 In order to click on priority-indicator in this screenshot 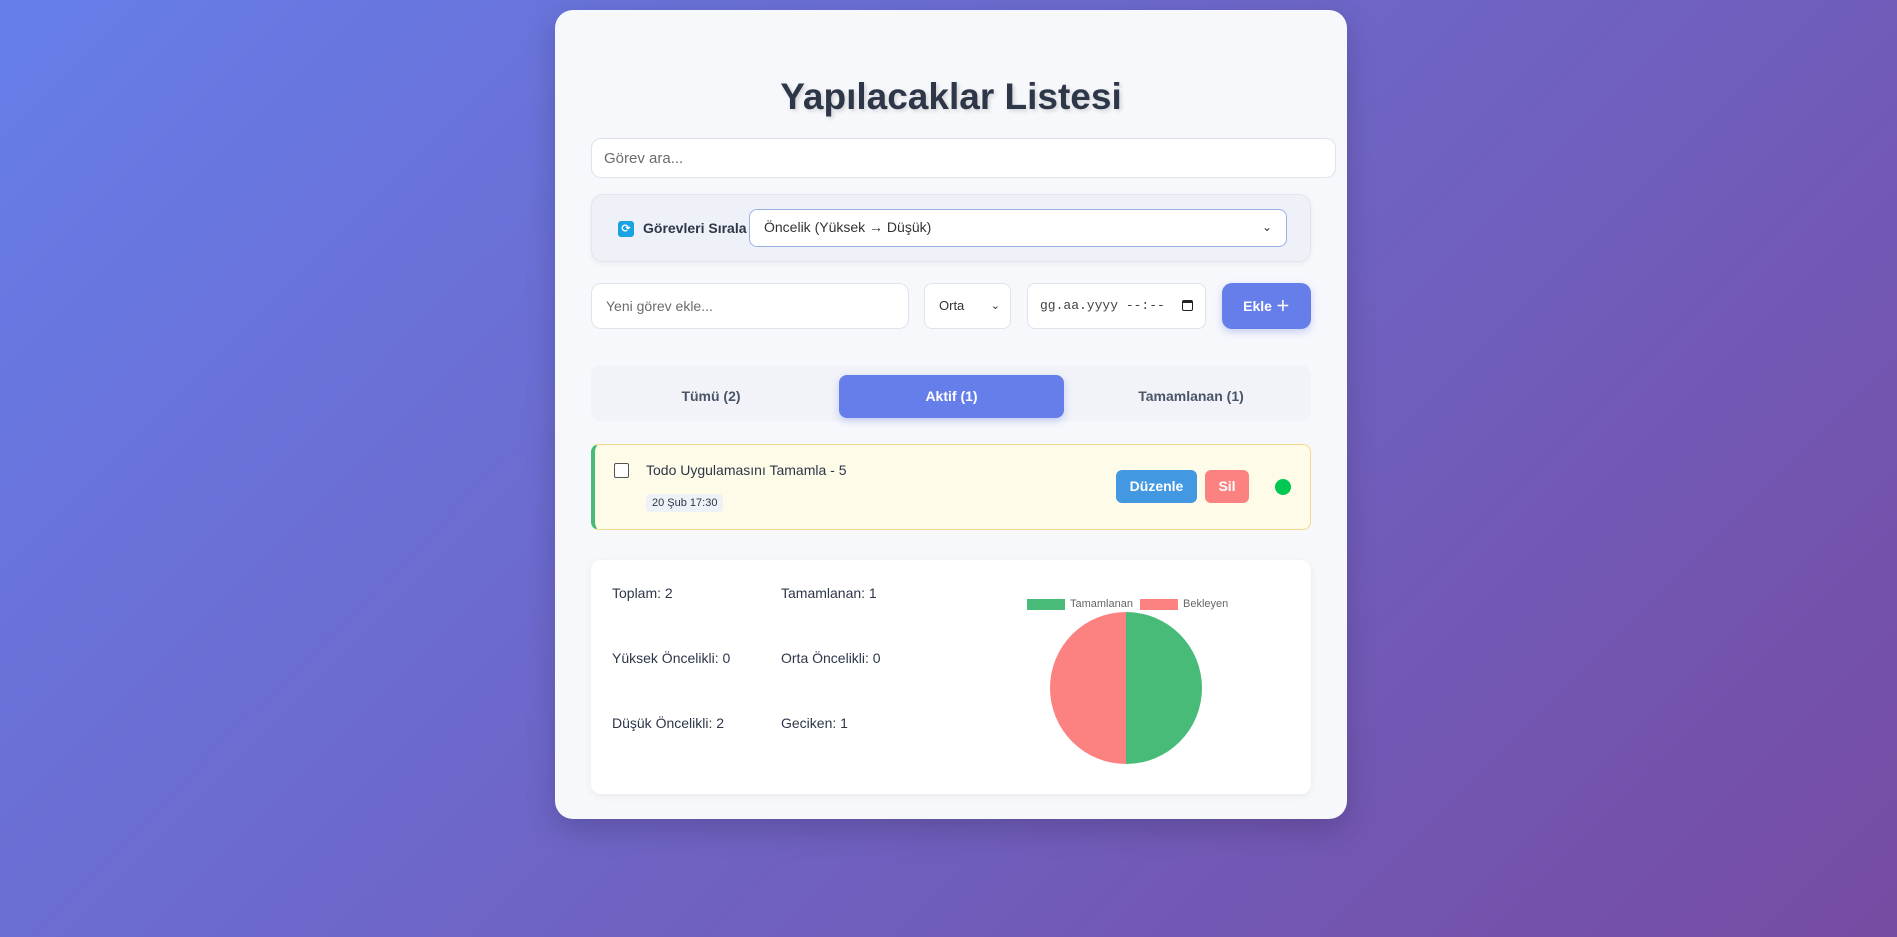, I will do `click(1283, 487)`.